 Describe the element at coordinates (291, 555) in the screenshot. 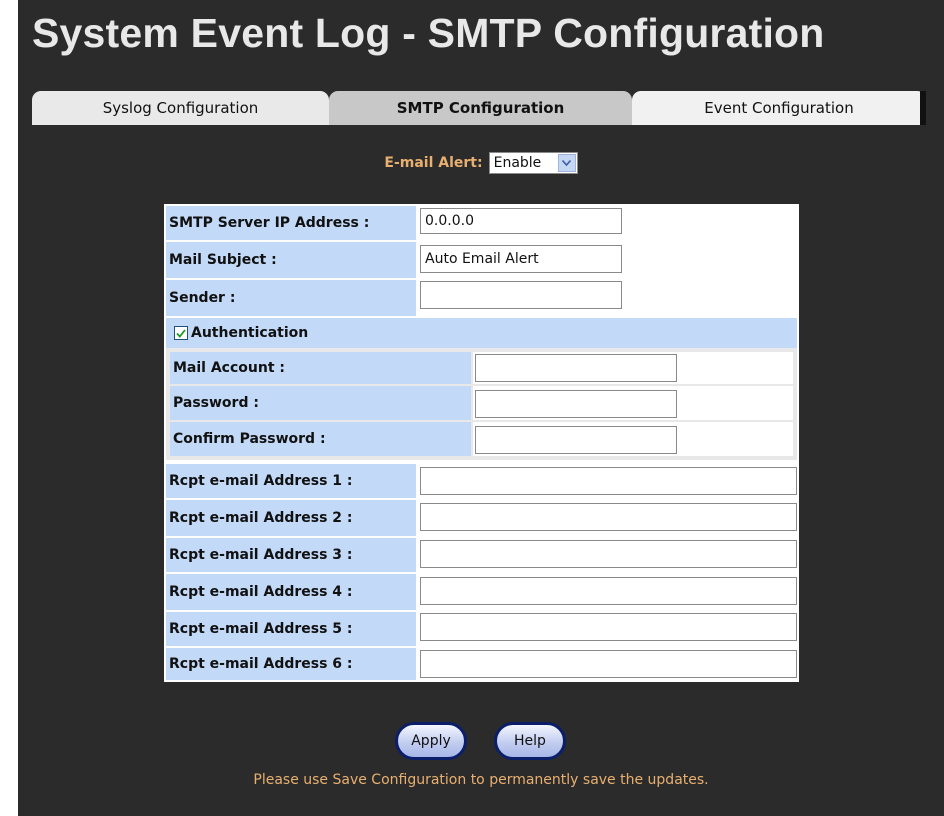

I see `rcpt-address-3-label: Rcpt e-mail Address 3 :` at that location.